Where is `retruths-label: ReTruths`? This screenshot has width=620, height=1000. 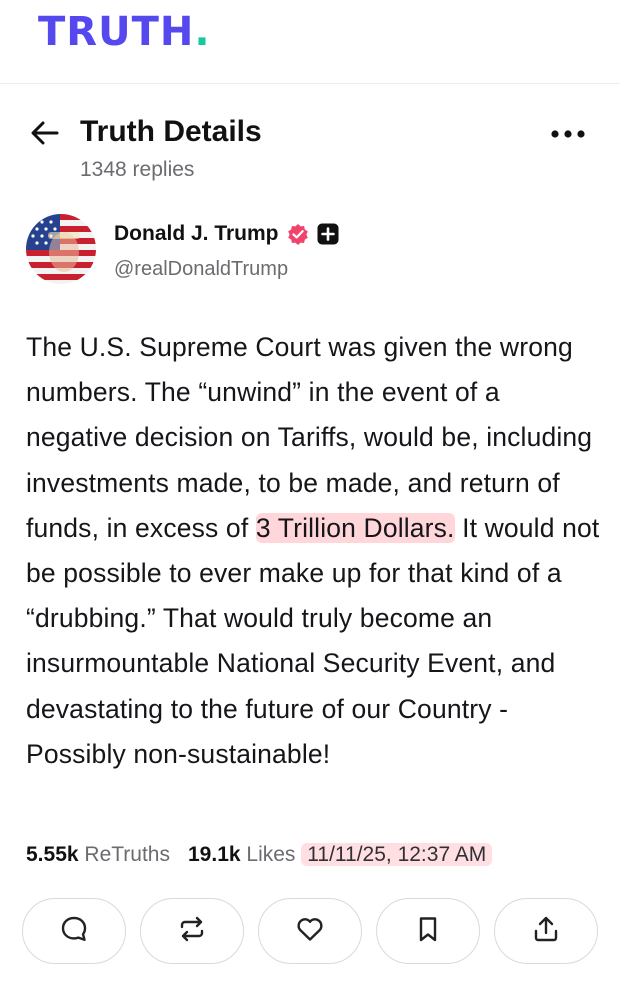 retruths-label: ReTruths is located at coordinates (127, 854).